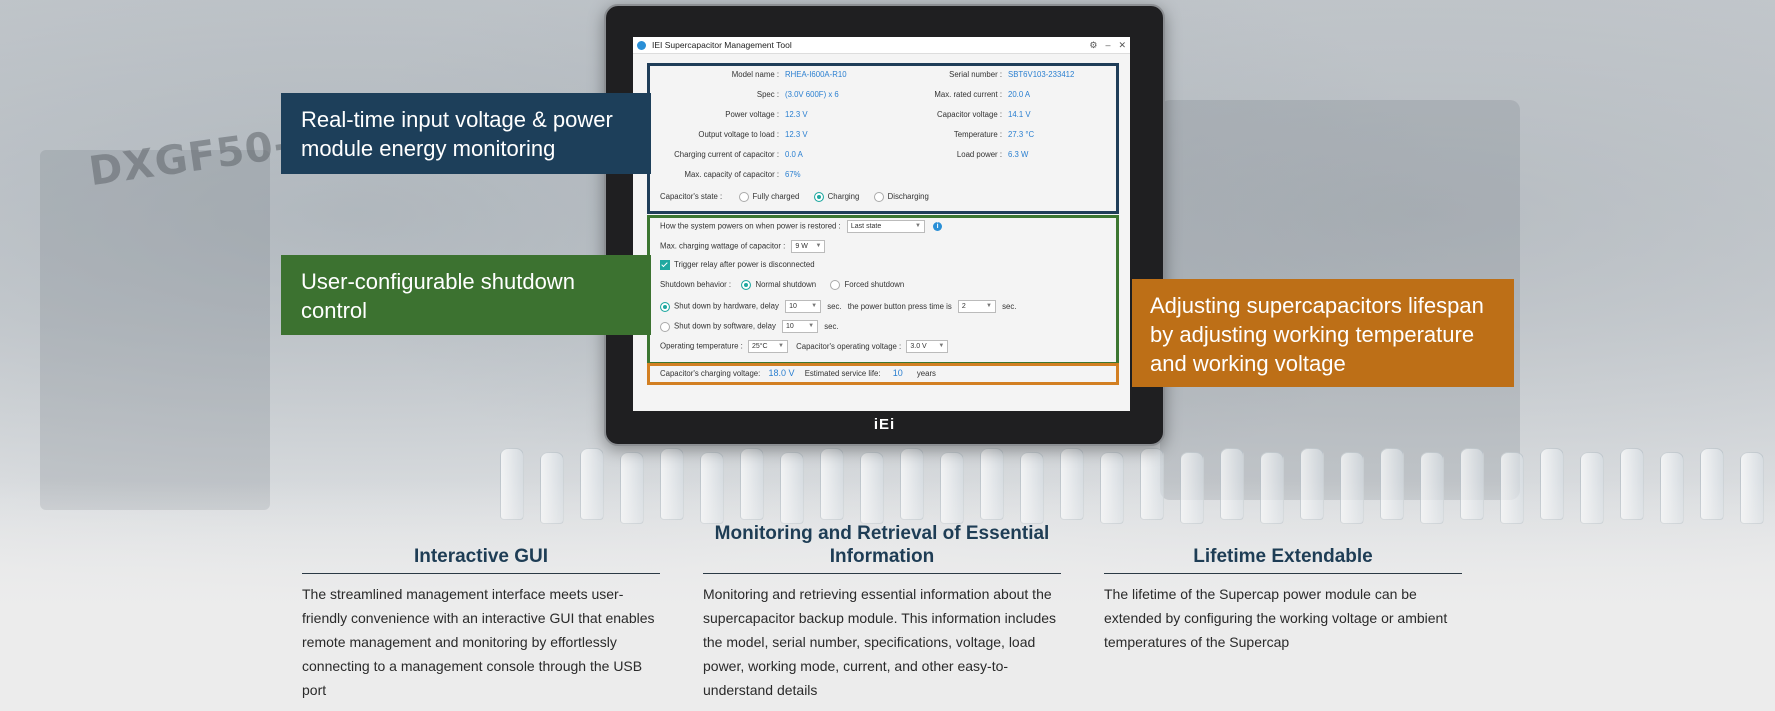  What do you see at coordinates (738, 134) in the screenshot?
I see `output-voltage-label: Output voltage to load :` at bounding box center [738, 134].